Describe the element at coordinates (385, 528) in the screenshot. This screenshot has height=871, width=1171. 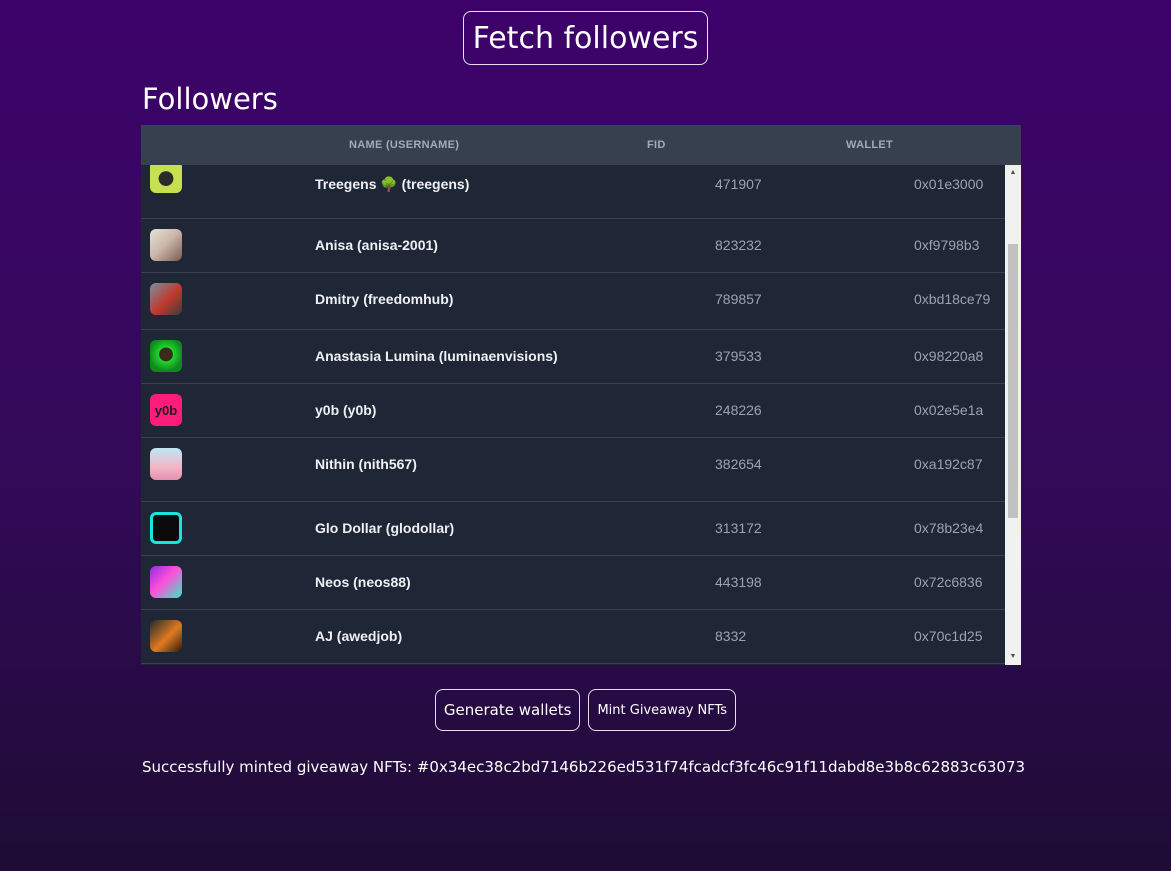
I see `follower-name: Glo Dollar (glodollar)` at that location.